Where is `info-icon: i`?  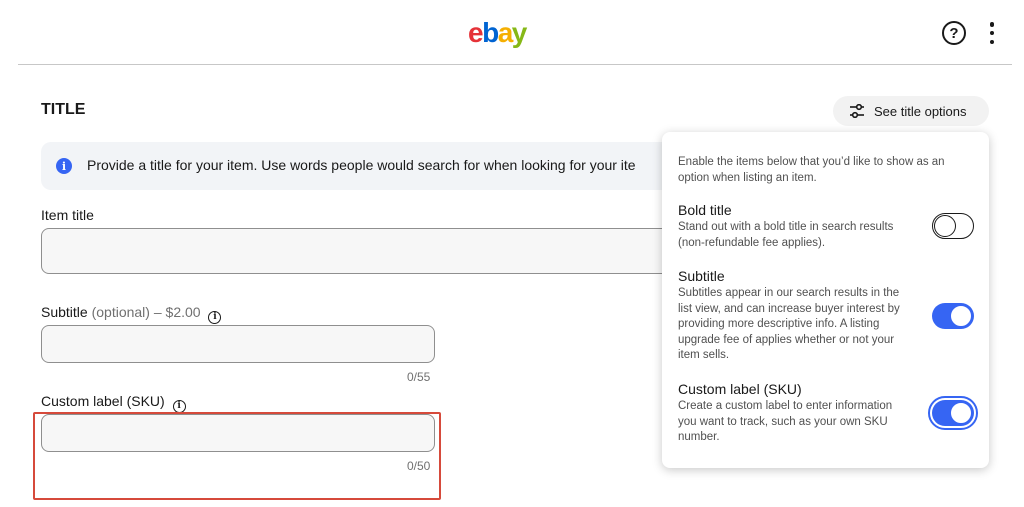 info-icon: i is located at coordinates (64, 166).